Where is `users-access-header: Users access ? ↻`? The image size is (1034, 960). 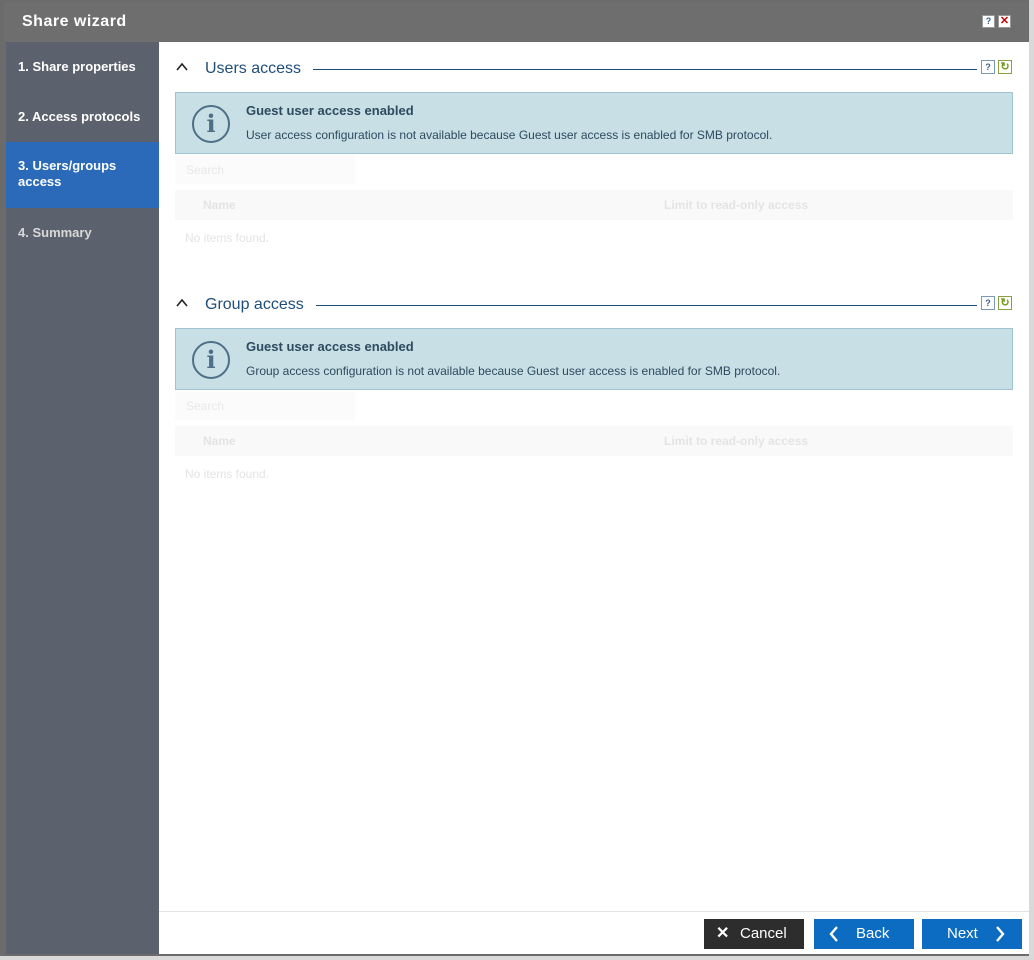
users-access-header: Users access ? ↻ is located at coordinates (594, 68).